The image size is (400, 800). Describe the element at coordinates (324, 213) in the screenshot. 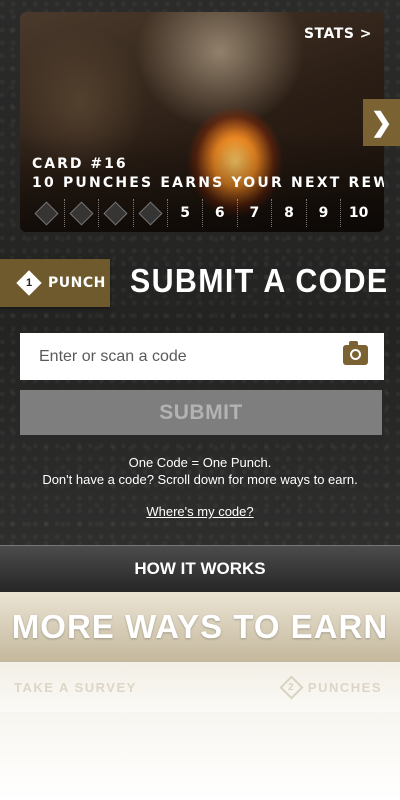

I see `punch-slot-9: 9` at that location.